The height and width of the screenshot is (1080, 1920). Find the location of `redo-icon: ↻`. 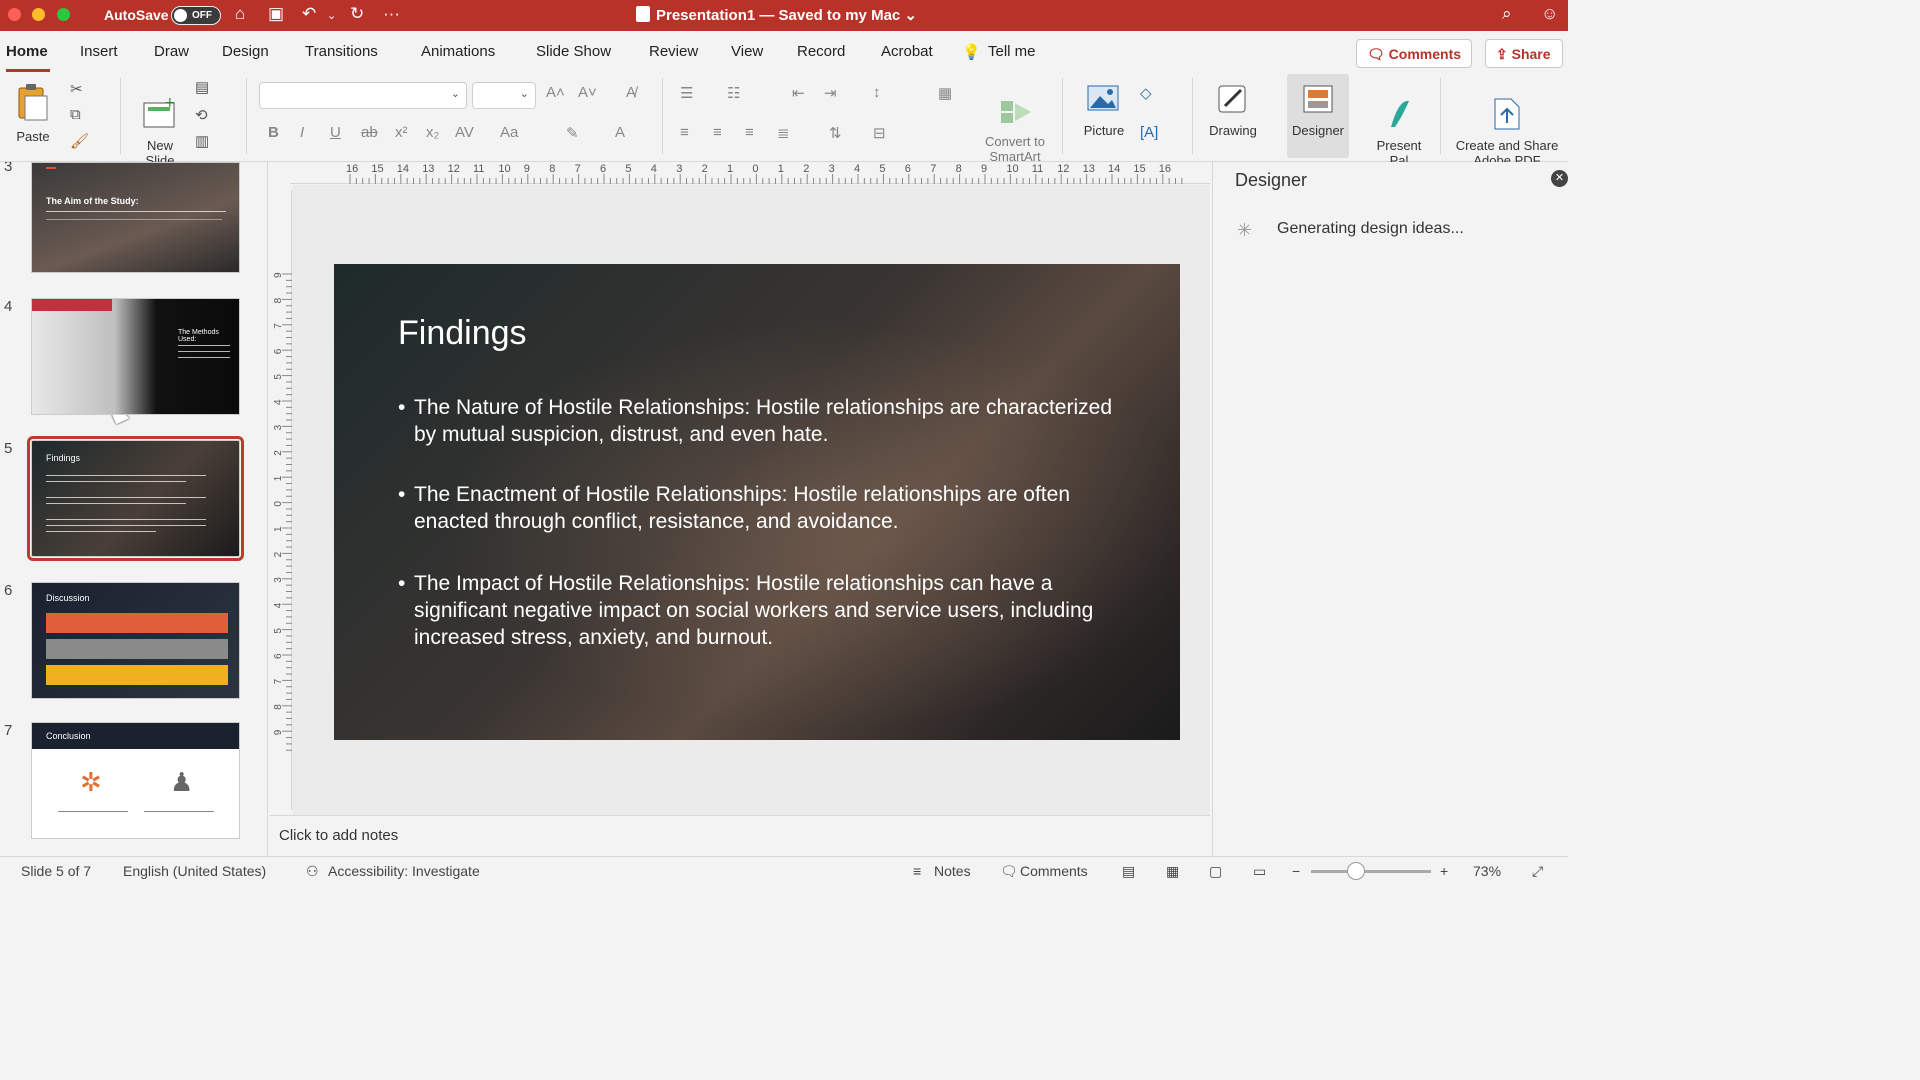

redo-icon: ↻ is located at coordinates (357, 14).